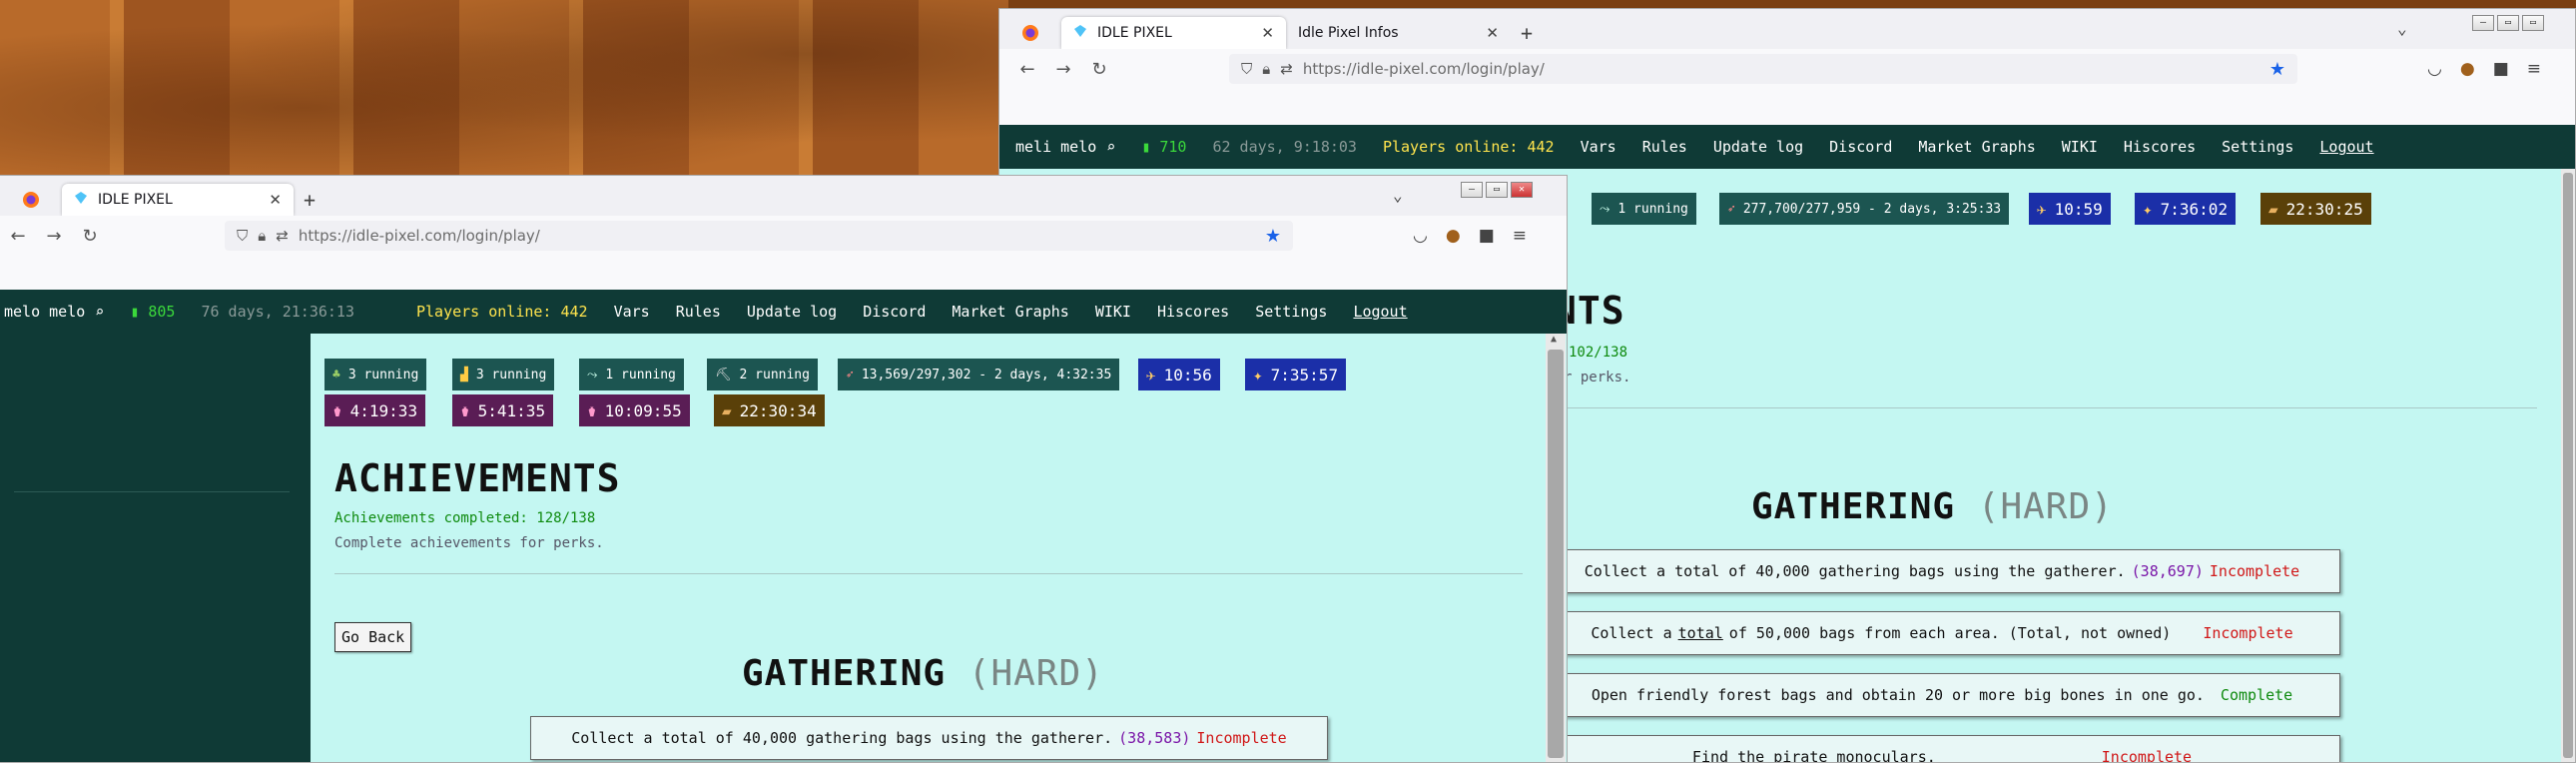 The height and width of the screenshot is (763, 2576). What do you see at coordinates (503, 374) in the screenshot?
I see `timer-chip: ▟ 3 running` at bounding box center [503, 374].